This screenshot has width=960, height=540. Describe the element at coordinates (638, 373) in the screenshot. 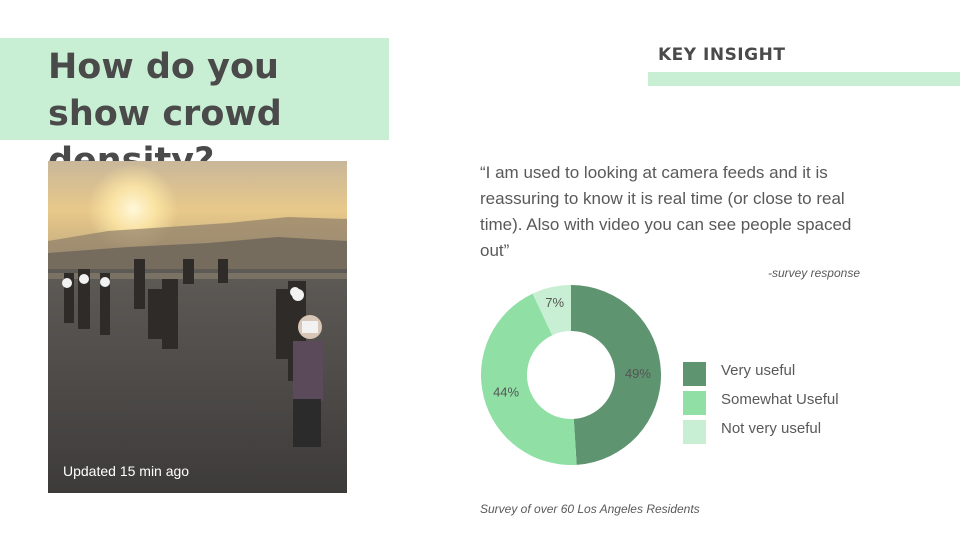

I see `donut-label-very-useful: 49%` at that location.